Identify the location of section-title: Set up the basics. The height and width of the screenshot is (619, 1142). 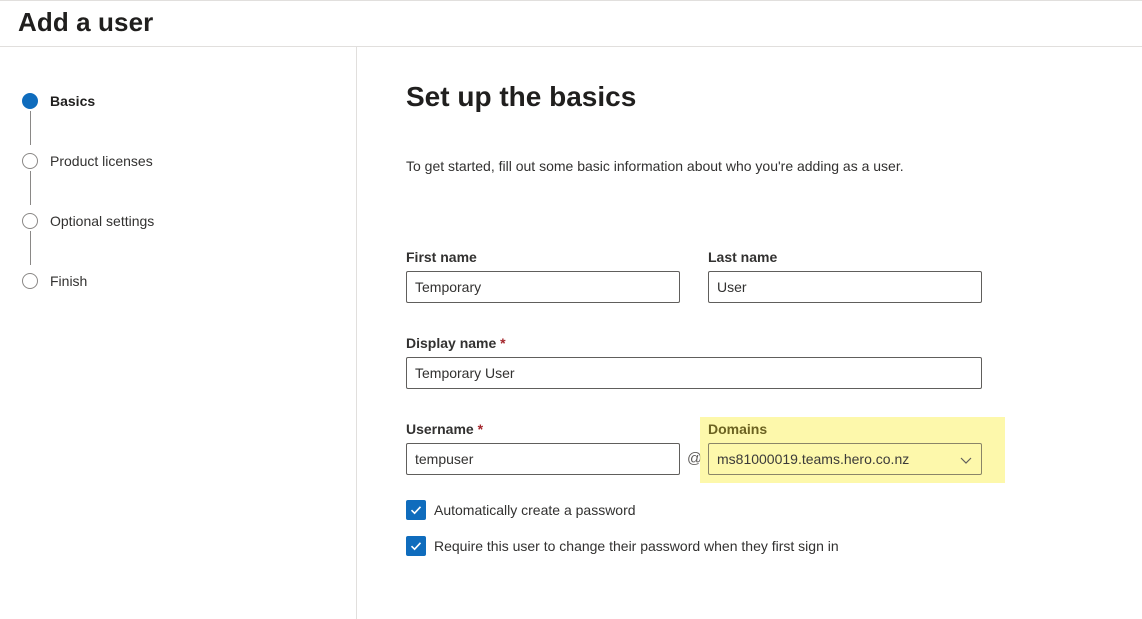
(521, 96).